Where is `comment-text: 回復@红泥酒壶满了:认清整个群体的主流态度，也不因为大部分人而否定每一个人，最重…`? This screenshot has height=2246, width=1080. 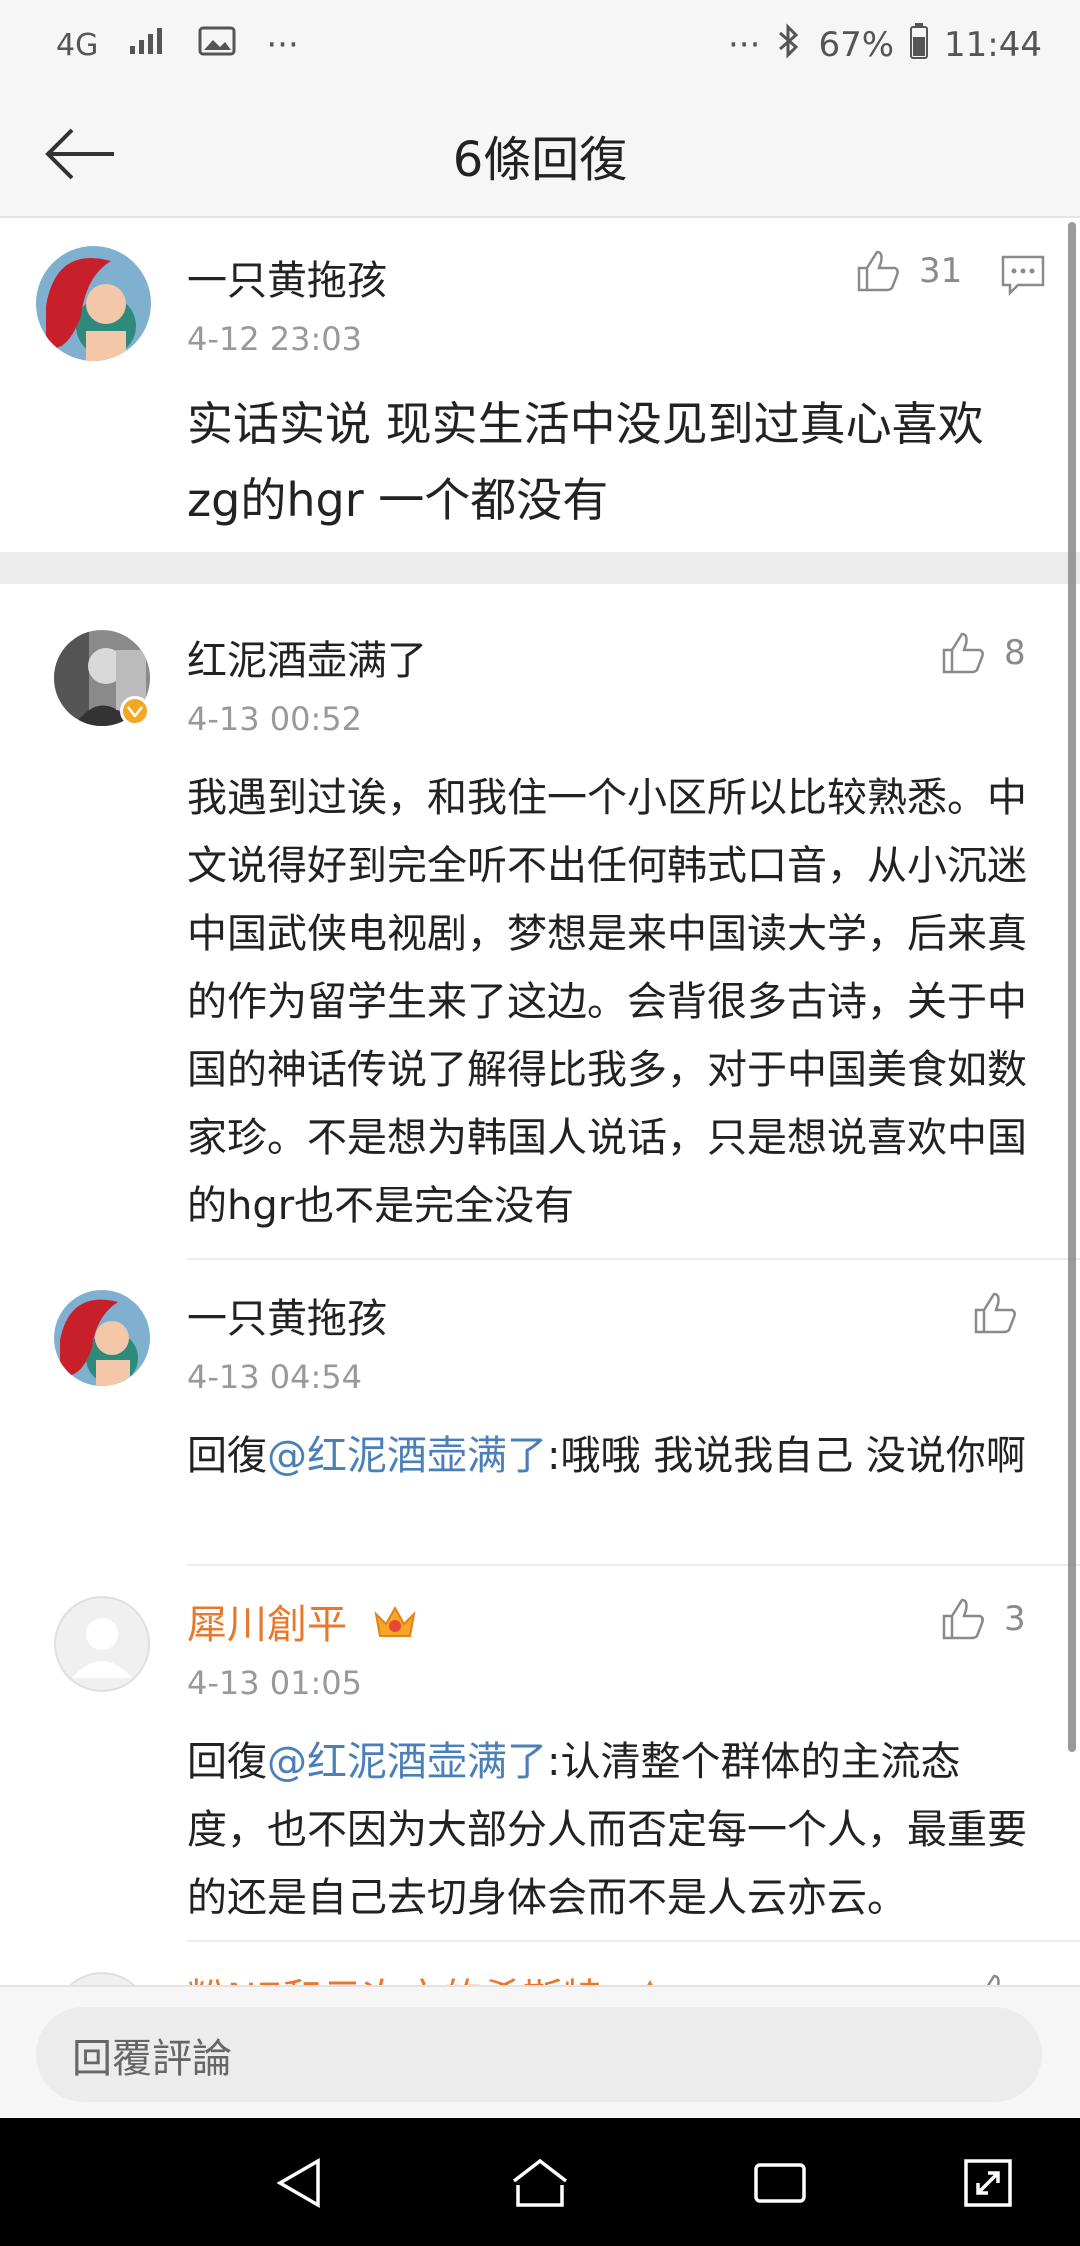 comment-text: 回復@红泥酒壶满了:认清整个群体的主流态度，也不因为大部分人而否定每一个人，最重… is located at coordinates (609, 1830).